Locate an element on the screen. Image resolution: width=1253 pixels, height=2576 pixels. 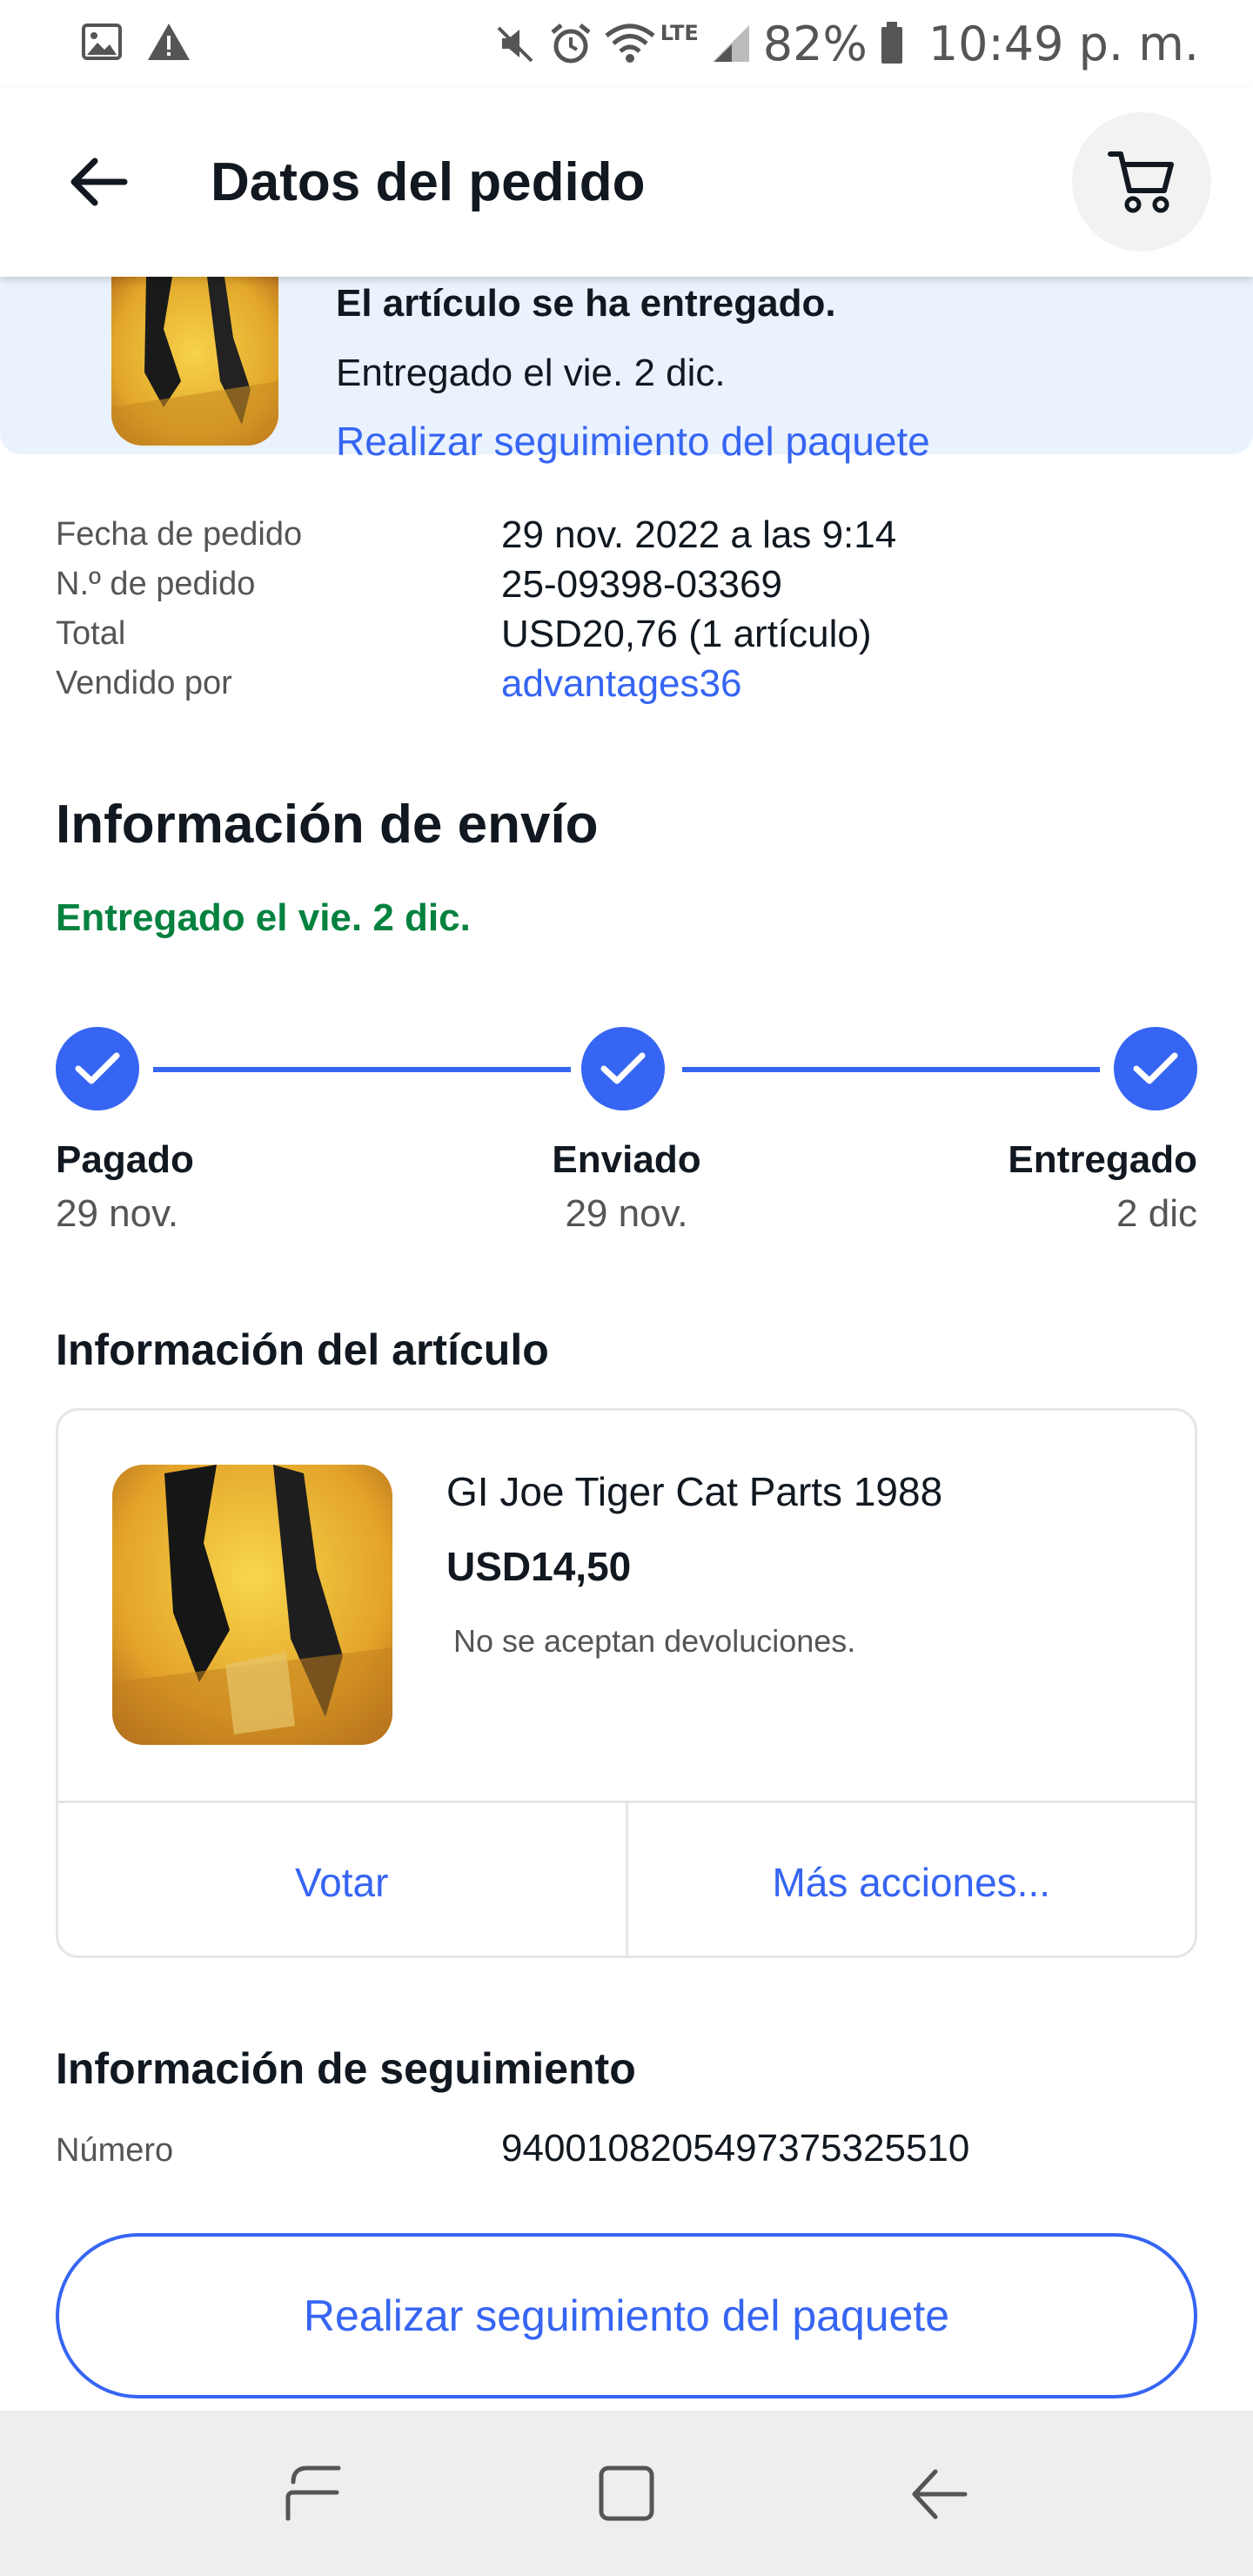
banner-item-thumbnail is located at coordinates (194, 361).